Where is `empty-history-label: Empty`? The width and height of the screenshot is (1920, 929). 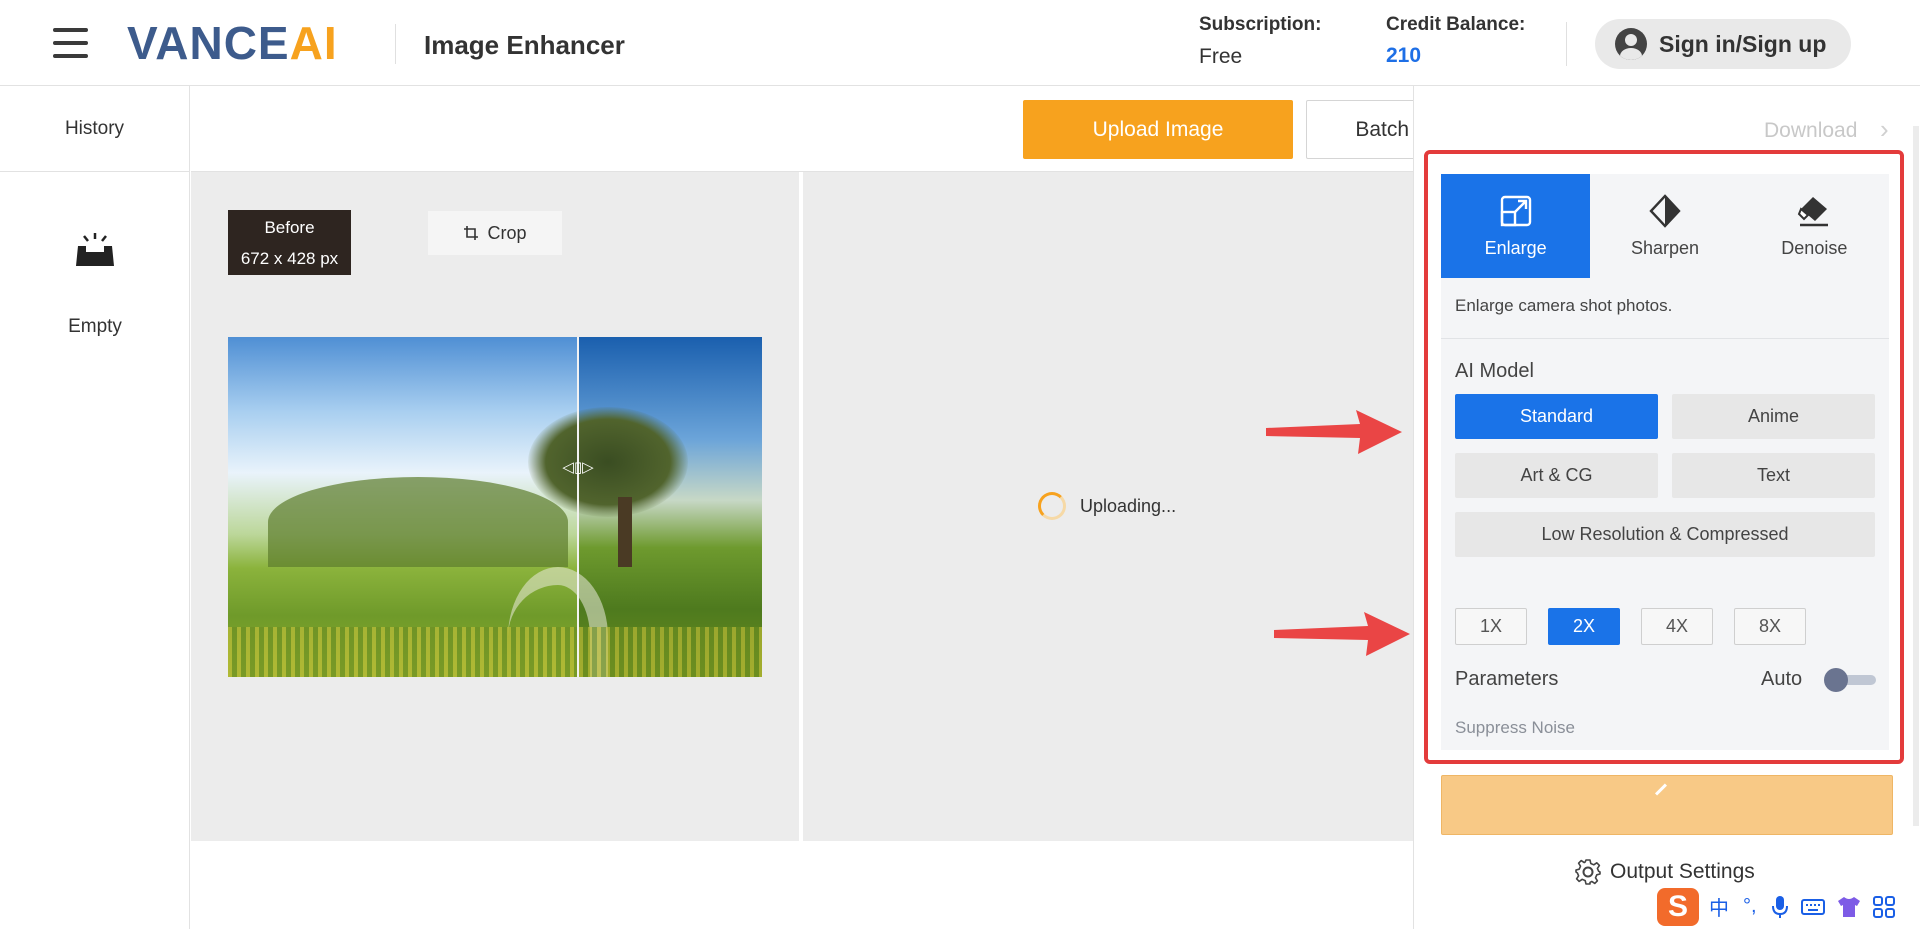 empty-history-label: Empty is located at coordinates (95, 326).